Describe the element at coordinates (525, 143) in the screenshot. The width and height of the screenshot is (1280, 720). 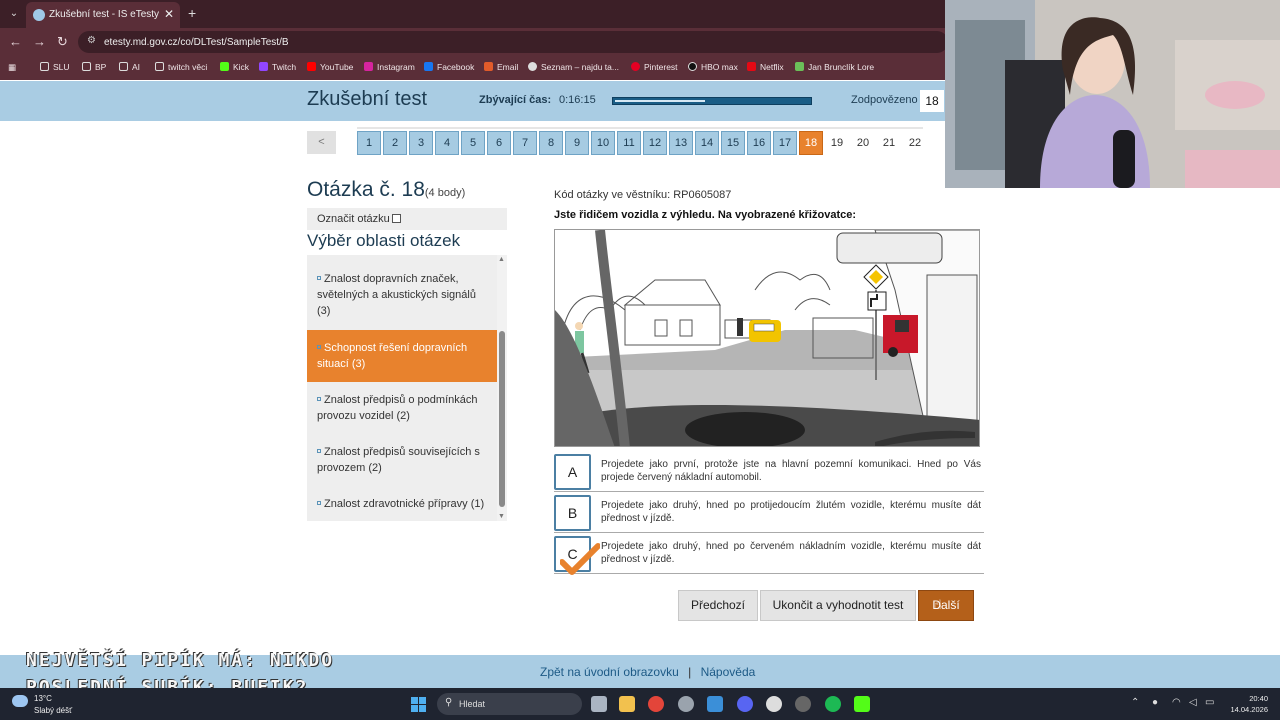
I see `question-nav-7: 7` at that location.